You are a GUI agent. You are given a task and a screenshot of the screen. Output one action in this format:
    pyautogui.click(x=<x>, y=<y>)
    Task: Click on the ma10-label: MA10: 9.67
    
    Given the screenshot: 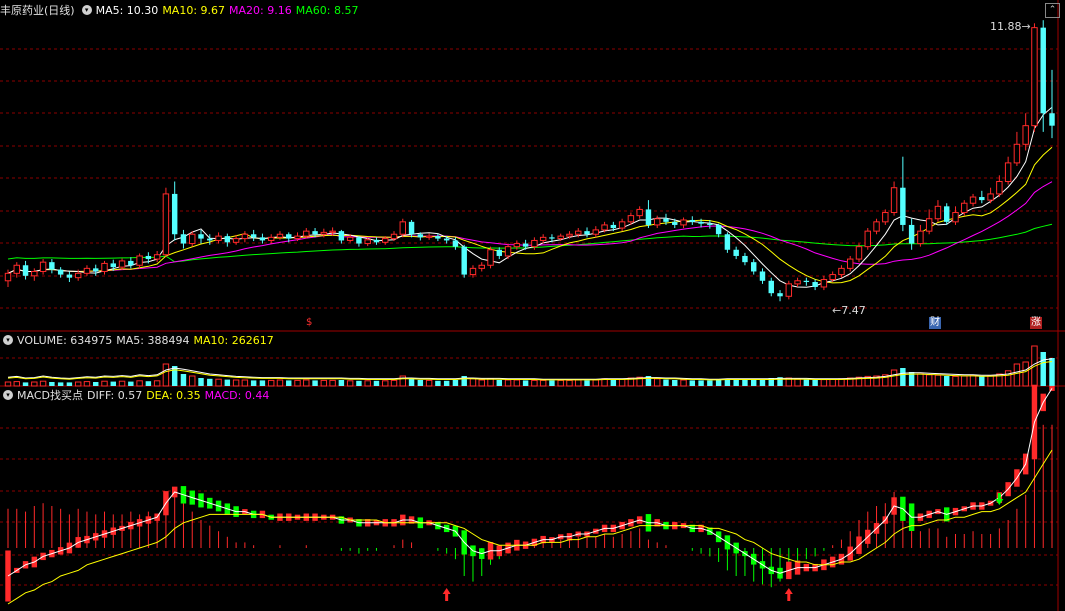 What is the action you would take?
    pyautogui.click(x=194, y=10)
    